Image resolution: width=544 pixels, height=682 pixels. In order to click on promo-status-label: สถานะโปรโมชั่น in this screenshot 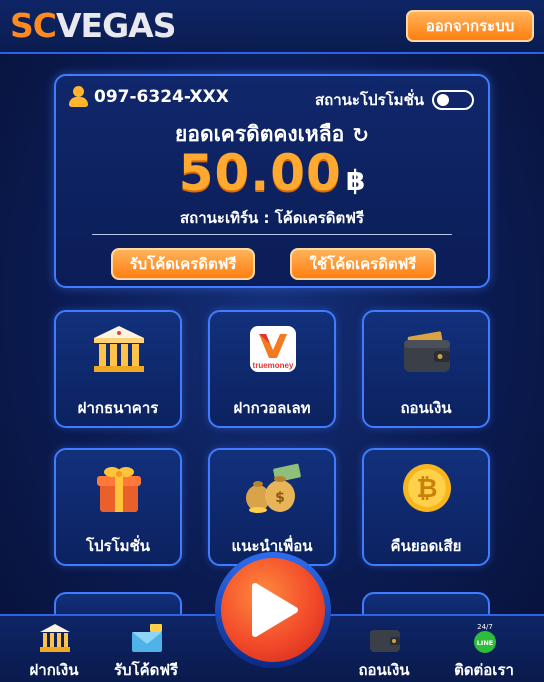, I will do `click(369, 100)`.